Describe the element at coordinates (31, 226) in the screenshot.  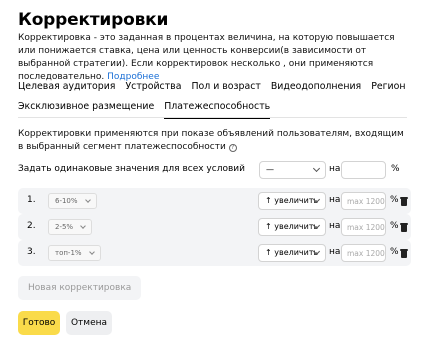
I see `row-number: 2.` at that location.